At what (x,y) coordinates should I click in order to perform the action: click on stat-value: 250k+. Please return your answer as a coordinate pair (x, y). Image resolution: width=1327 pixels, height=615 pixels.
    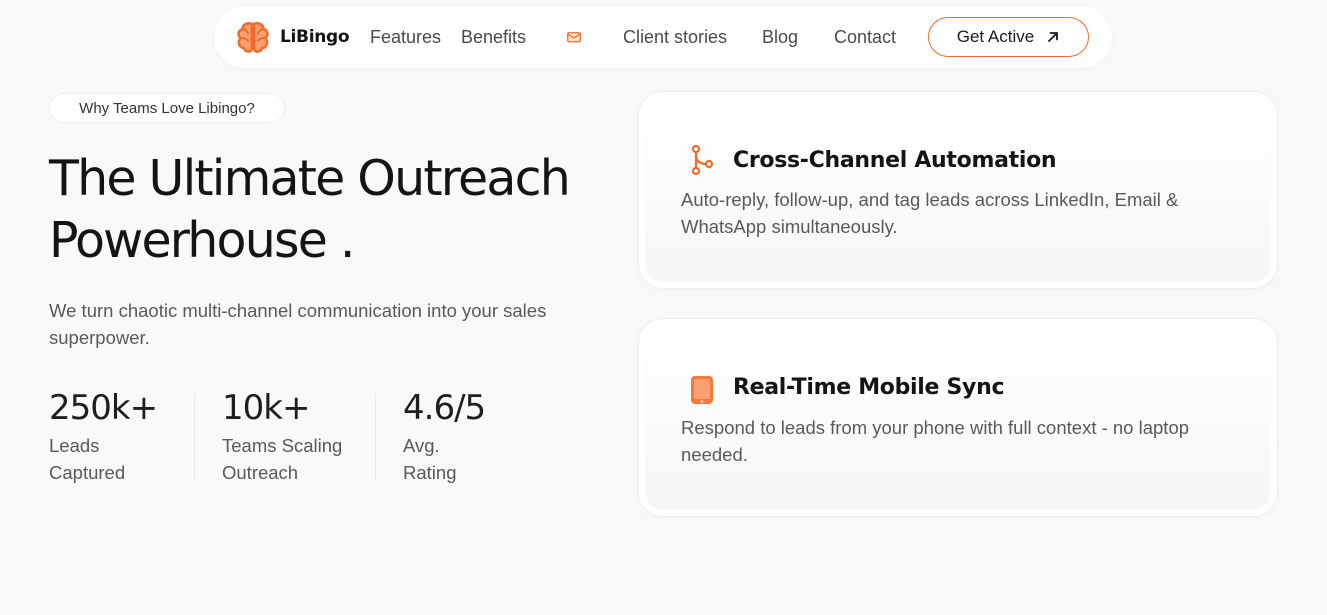
    Looking at the image, I should click on (103, 408).